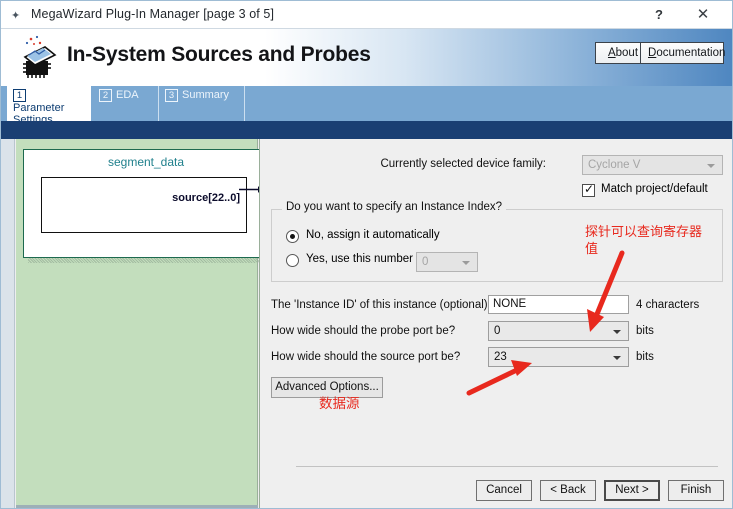 This screenshot has height=509, width=733. What do you see at coordinates (40, 56) in the screenshot?
I see `chip-wizard-icon` at bounding box center [40, 56].